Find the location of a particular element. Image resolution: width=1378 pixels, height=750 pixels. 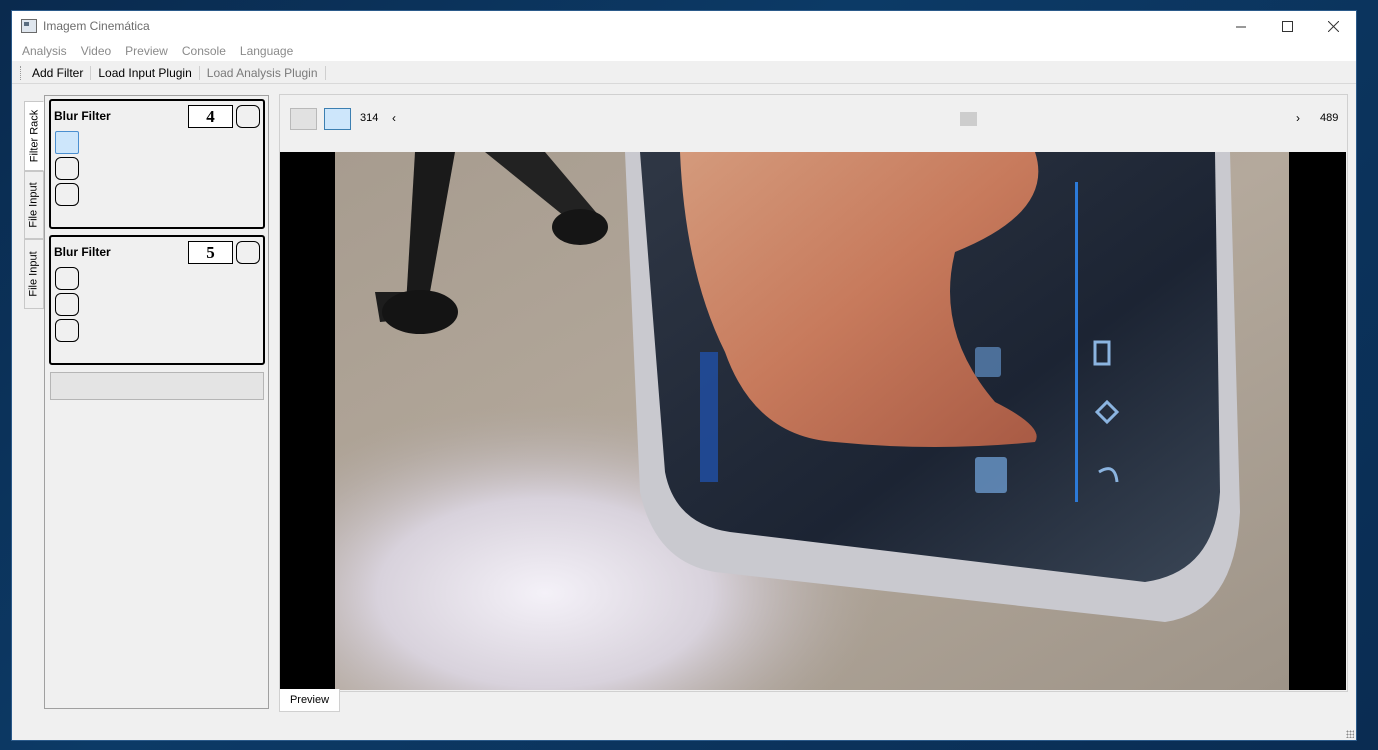

stop-button is located at coordinates (303, 119).